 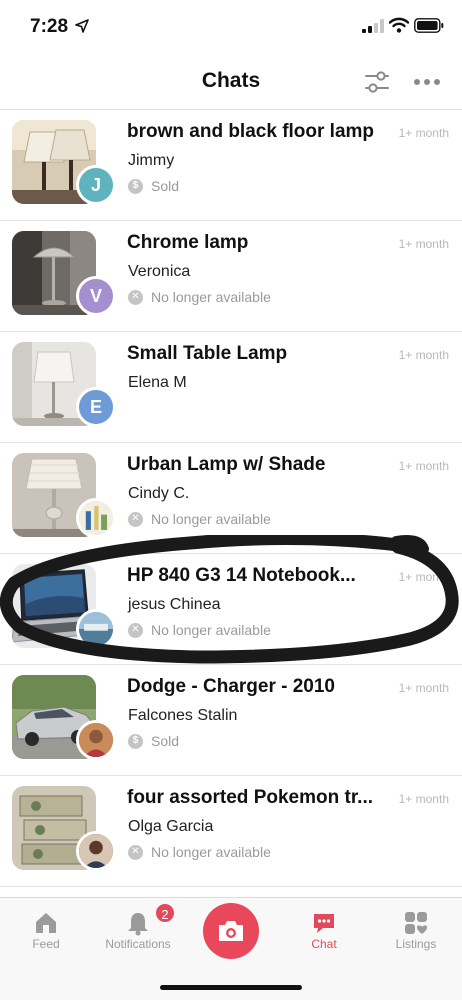 I want to click on cellular-signal-icon, so click(x=373, y=26).